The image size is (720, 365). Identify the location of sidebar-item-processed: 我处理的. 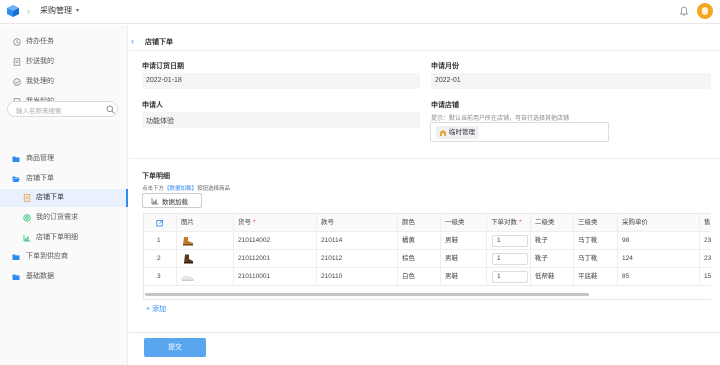
(64, 82).